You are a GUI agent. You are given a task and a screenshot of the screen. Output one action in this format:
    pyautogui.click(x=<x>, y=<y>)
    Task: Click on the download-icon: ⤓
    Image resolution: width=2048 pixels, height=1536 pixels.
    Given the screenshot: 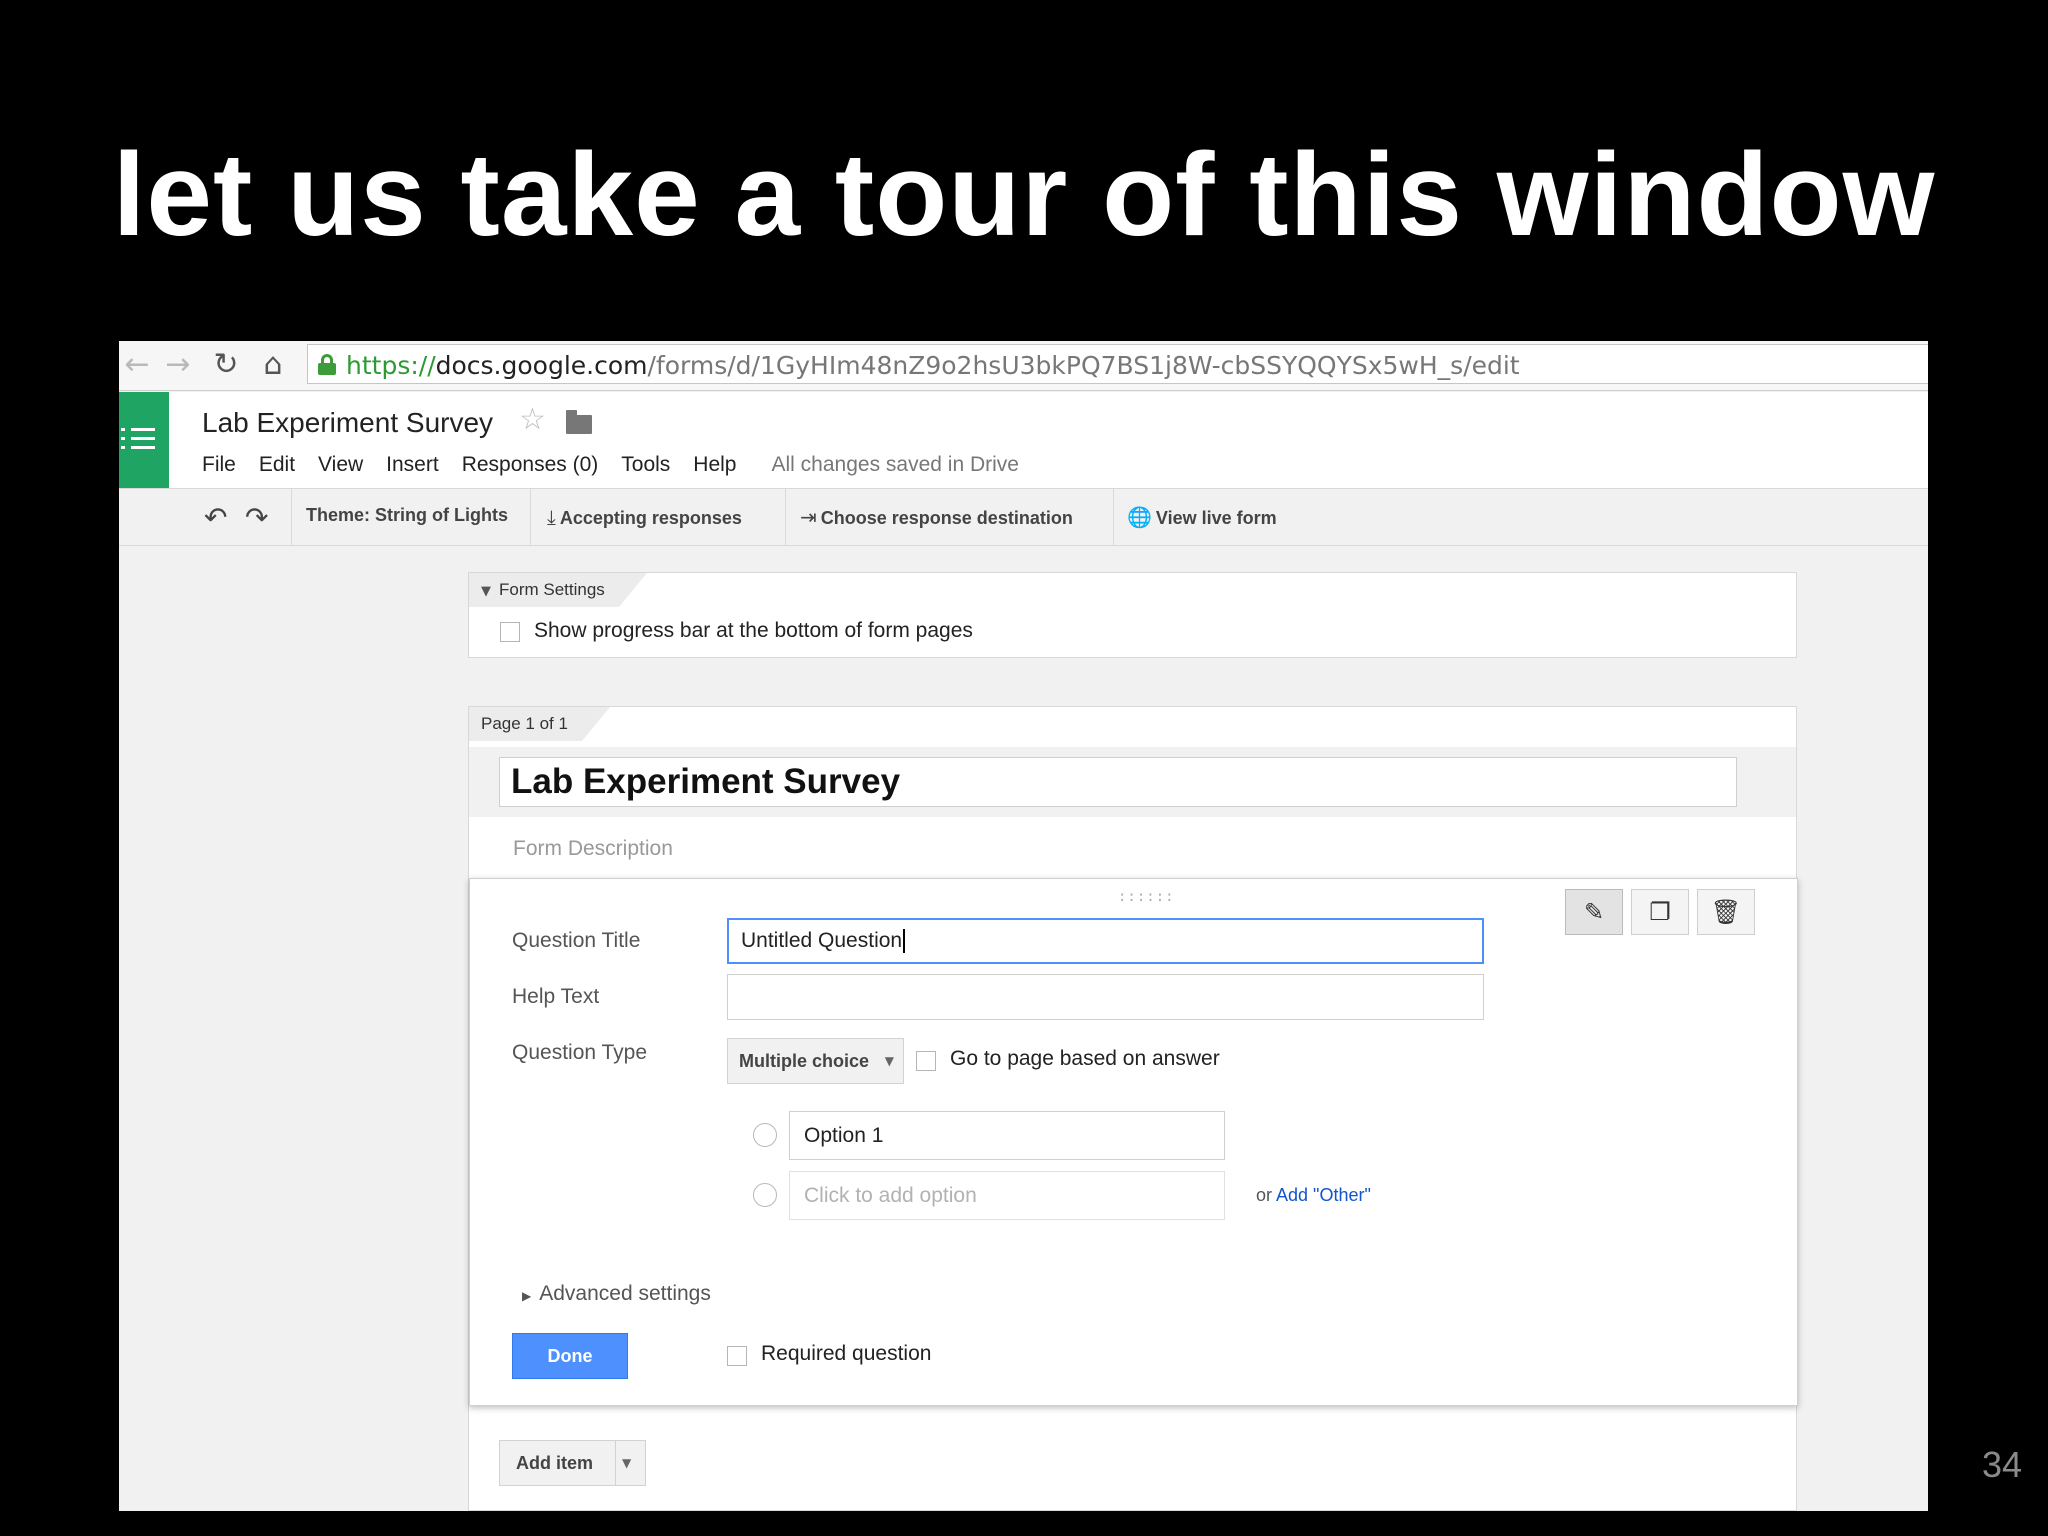 What is the action you would take?
    pyautogui.click(x=551, y=517)
    